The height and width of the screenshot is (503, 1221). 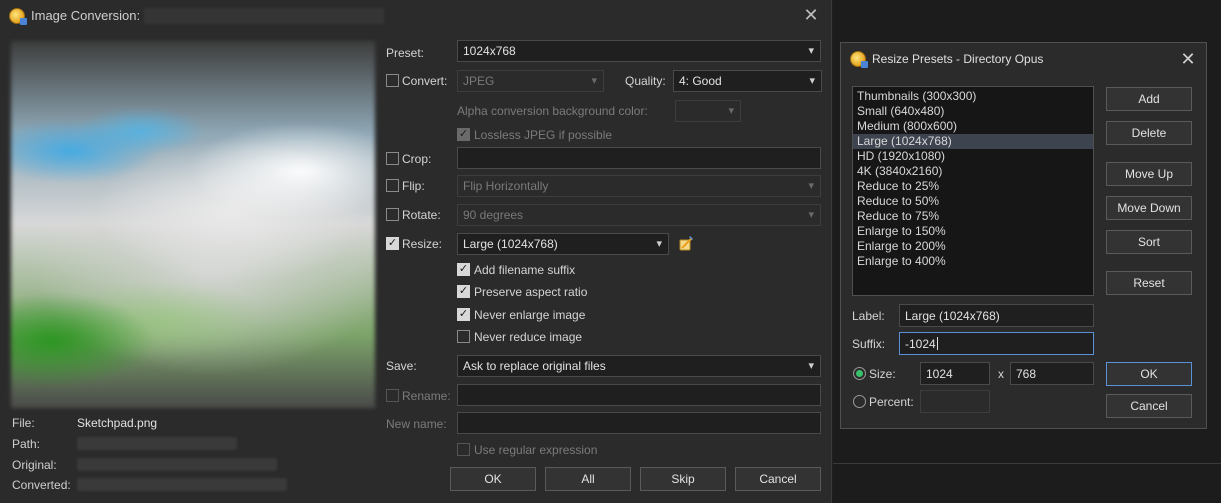 I want to click on skip-button: Skip, so click(x=683, y=479).